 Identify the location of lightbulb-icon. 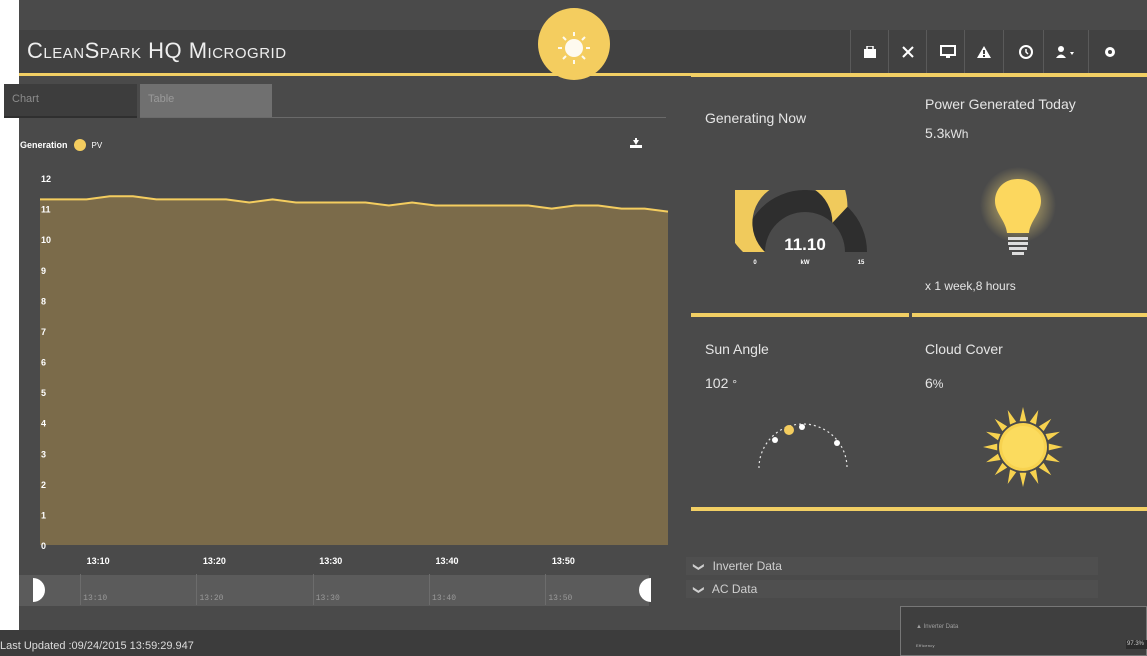
(1018, 211).